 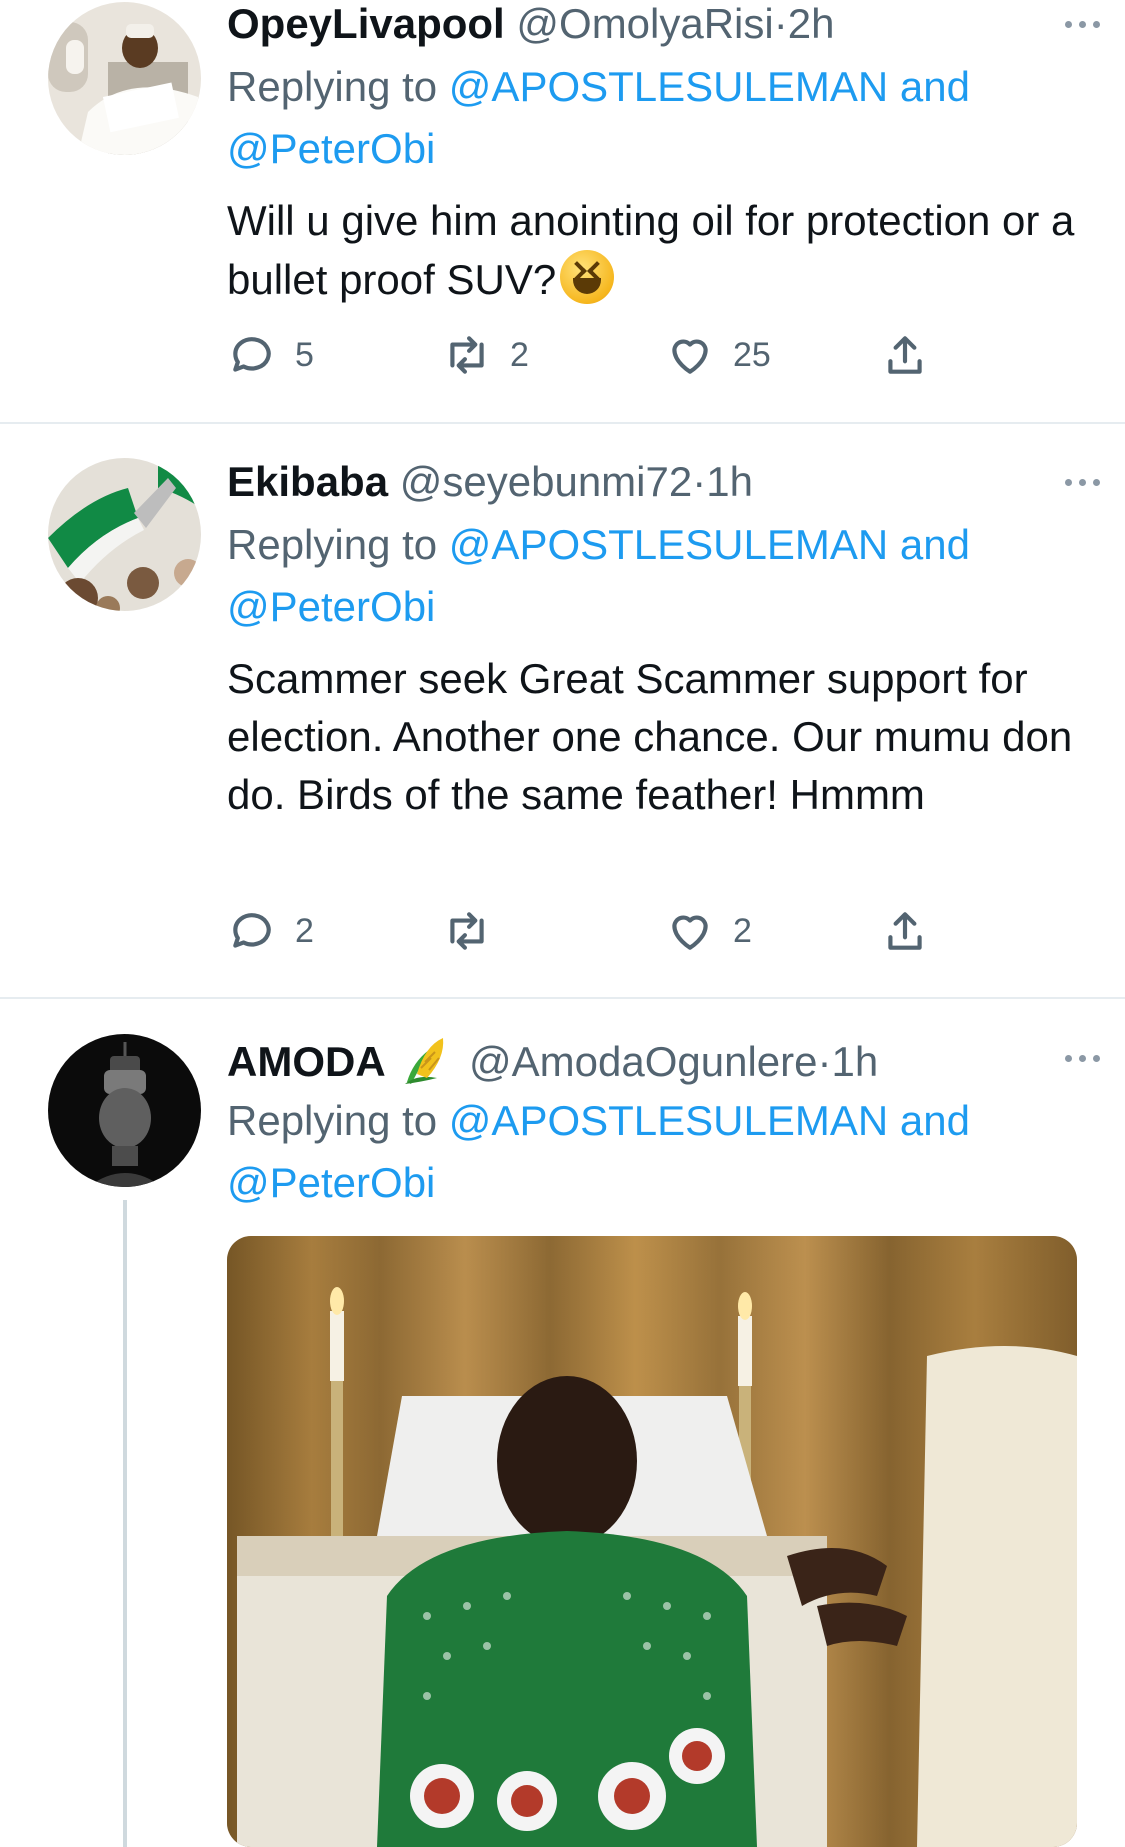 What do you see at coordinates (752, 354) in the screenshot?
I see `like-count: 25` at bounding box center [752, 354].